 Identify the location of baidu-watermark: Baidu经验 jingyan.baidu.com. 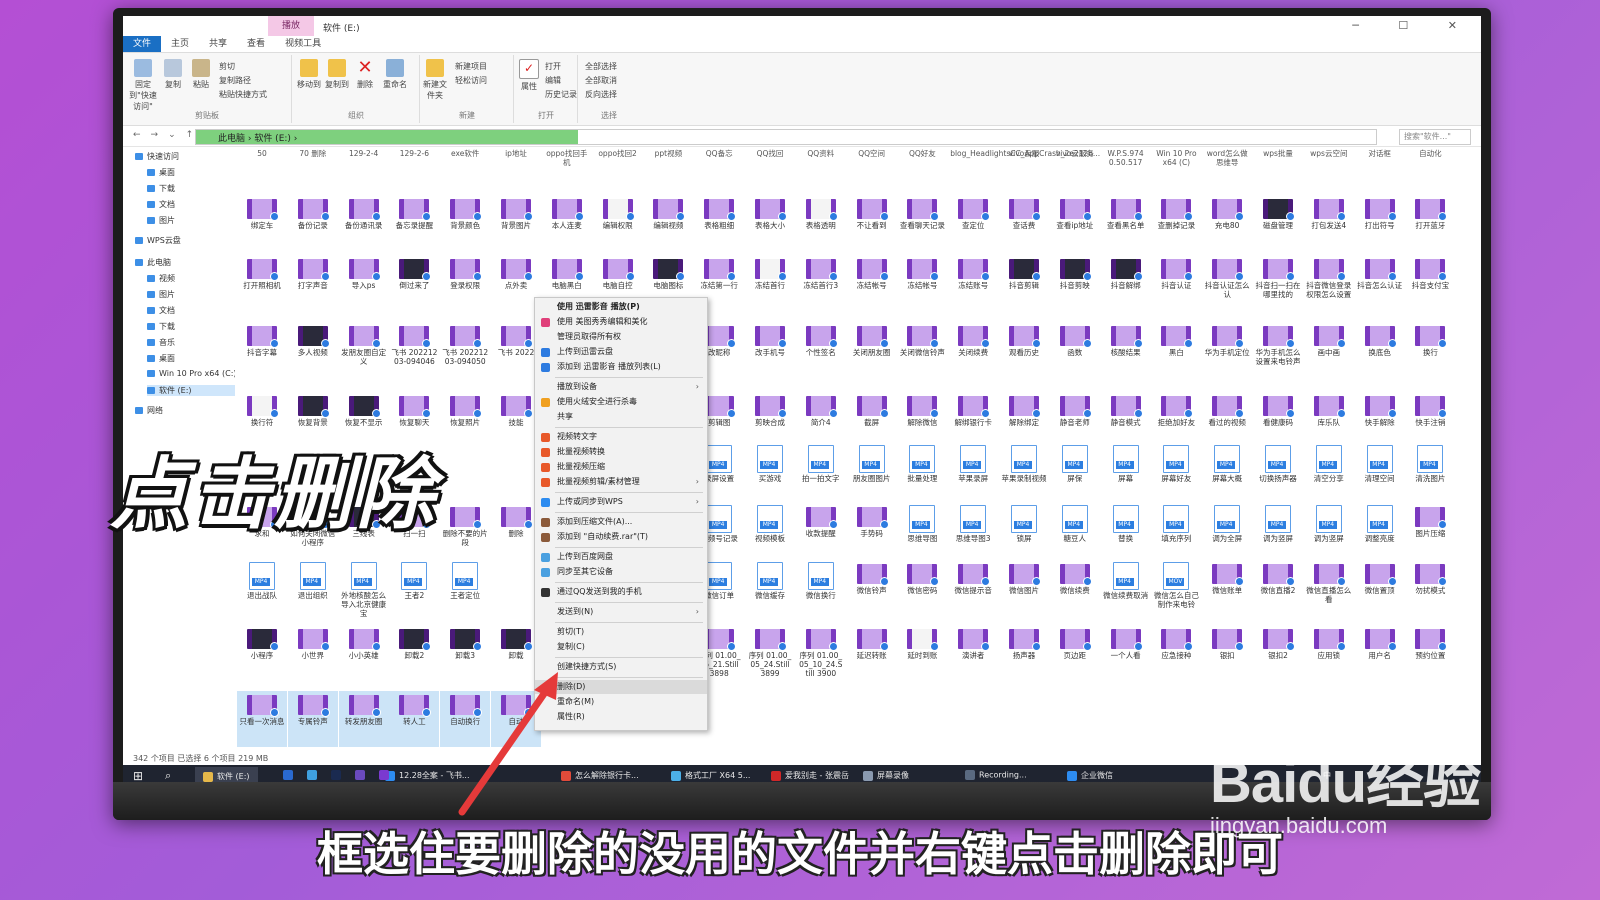
(1345, 787).